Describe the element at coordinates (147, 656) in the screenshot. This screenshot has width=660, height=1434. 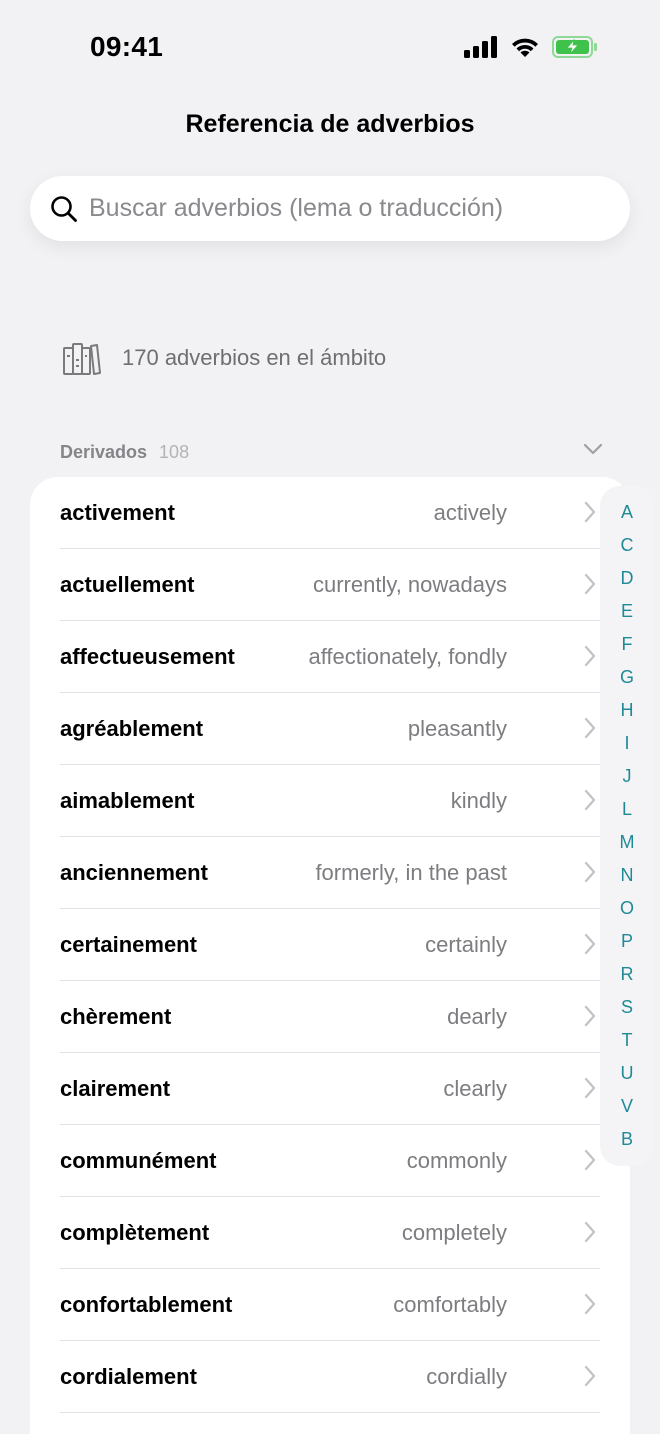
I see `adverb-lemma: affectueusement` at that location.